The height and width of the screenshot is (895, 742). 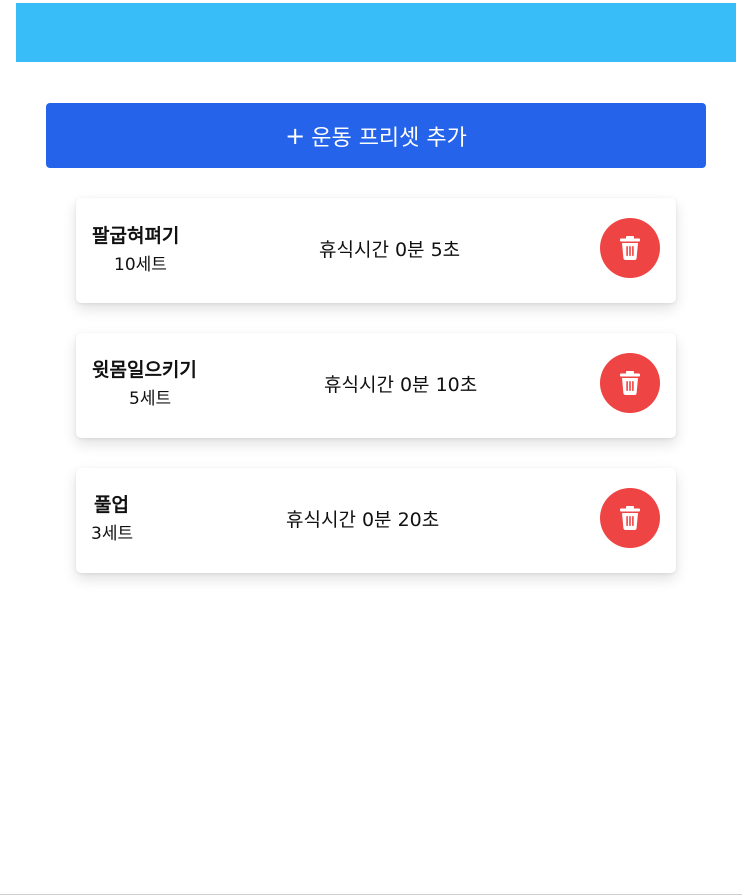 I want to click on top-header-bar, so click(x=376, y=32).